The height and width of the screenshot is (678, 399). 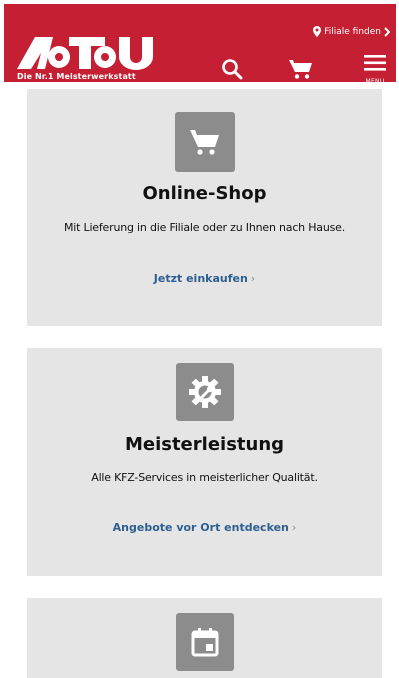 I want to click on calendar-icon, so click(x=204, y=642).